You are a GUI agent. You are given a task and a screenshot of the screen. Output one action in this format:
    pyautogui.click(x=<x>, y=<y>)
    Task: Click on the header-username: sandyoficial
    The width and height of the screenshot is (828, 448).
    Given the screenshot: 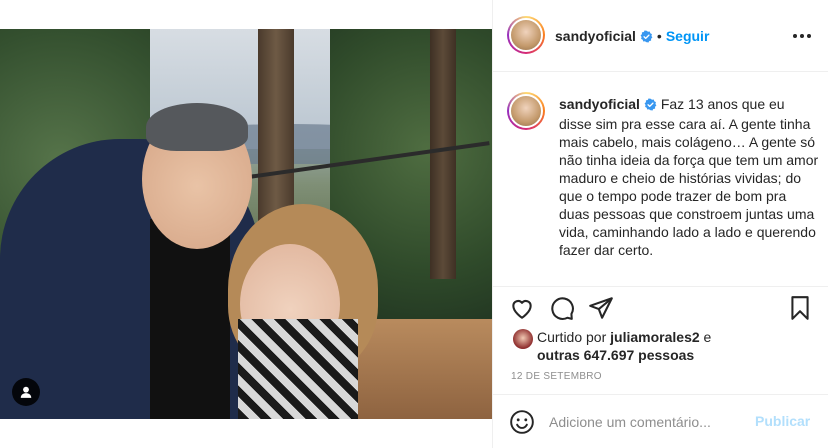 What is the action you would take?
    pyautogui.click(x=595, y=36)
    